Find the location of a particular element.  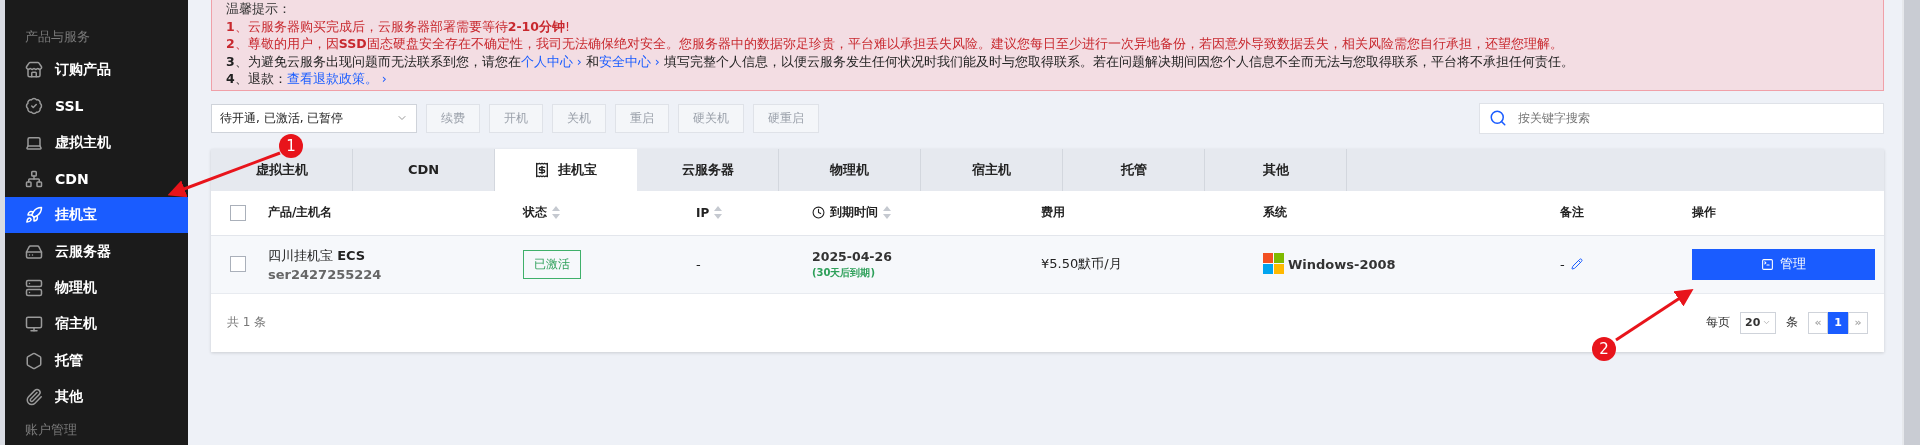

column-header: IP is located at coordinates (703, 212).